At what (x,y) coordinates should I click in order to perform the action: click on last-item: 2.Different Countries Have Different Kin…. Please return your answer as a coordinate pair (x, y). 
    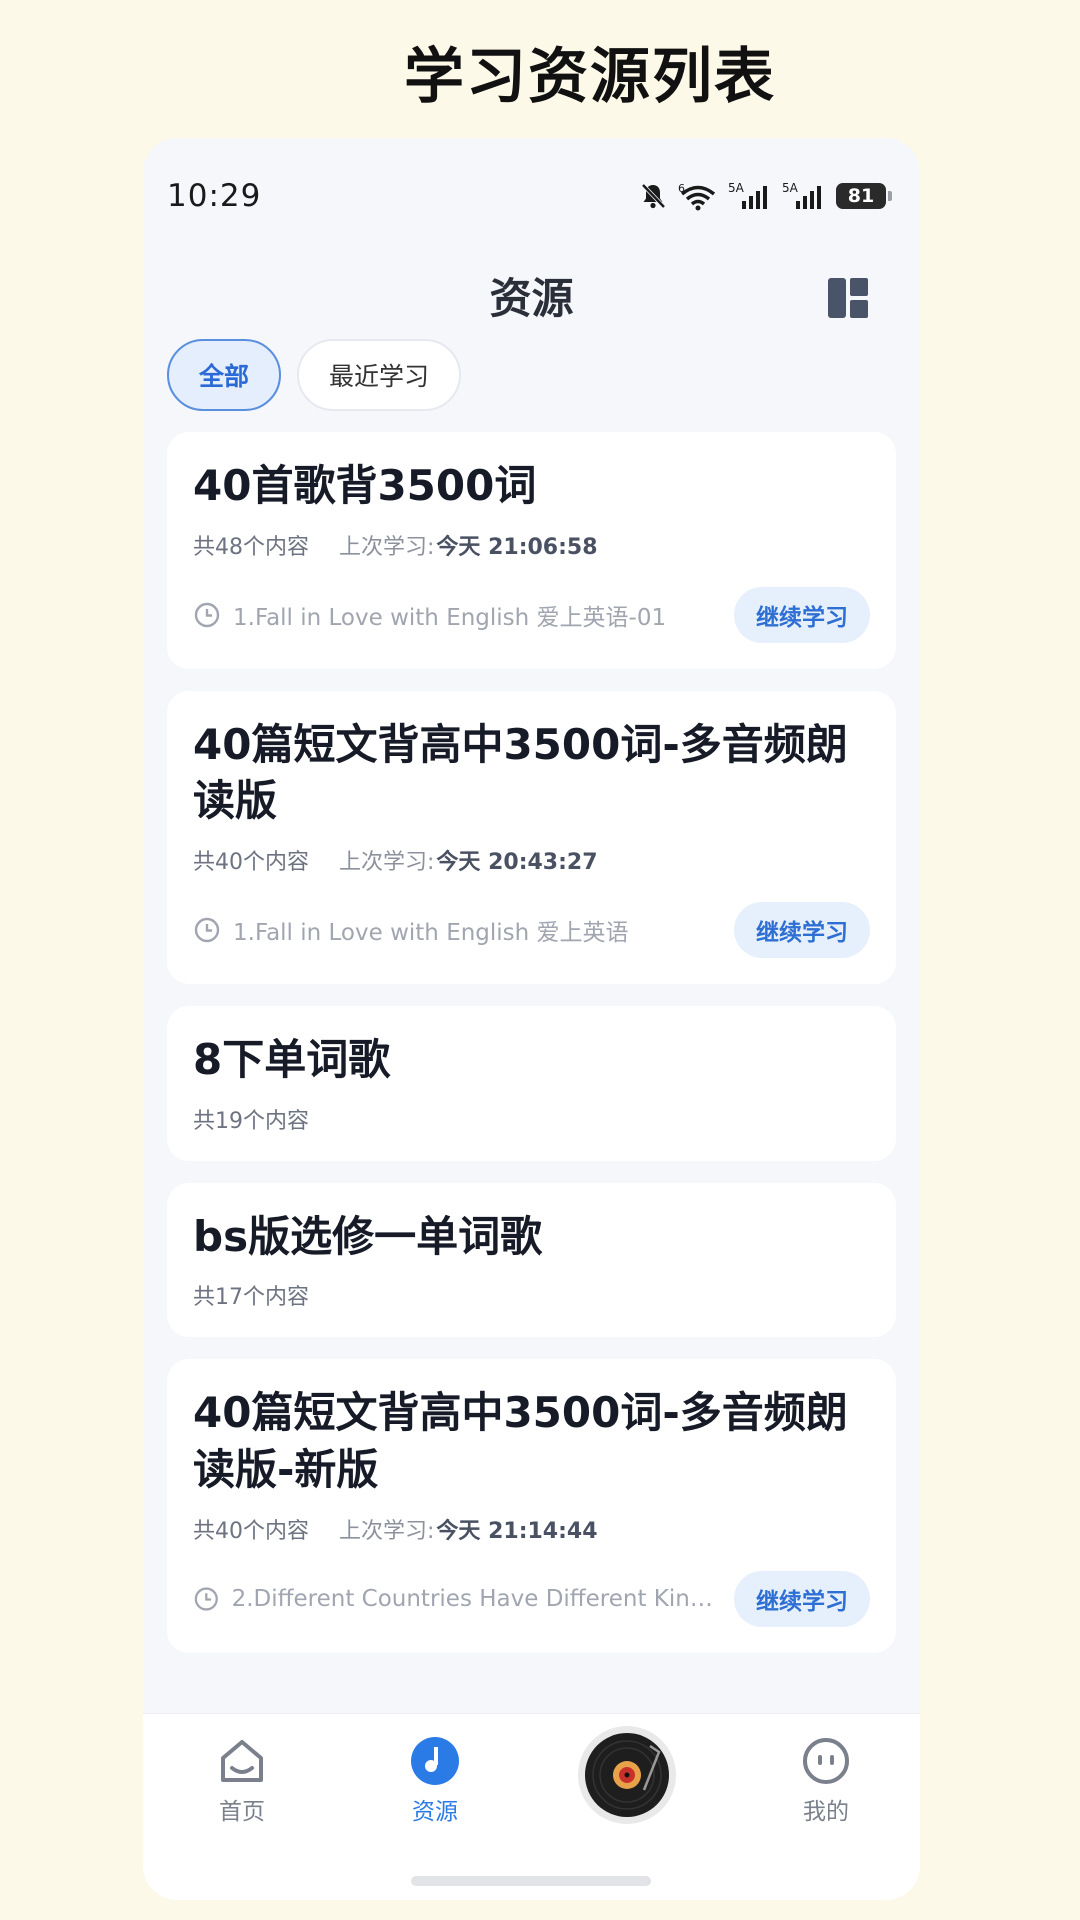
    Looking at the image, I should click on (453, 1599).